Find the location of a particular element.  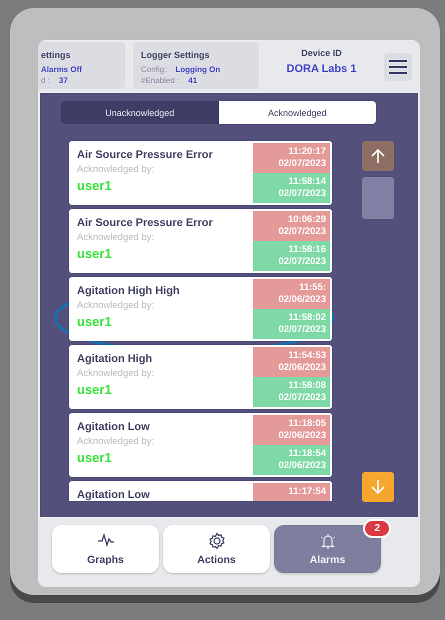

arrow-down-icon is located at coordinates (378, 487).